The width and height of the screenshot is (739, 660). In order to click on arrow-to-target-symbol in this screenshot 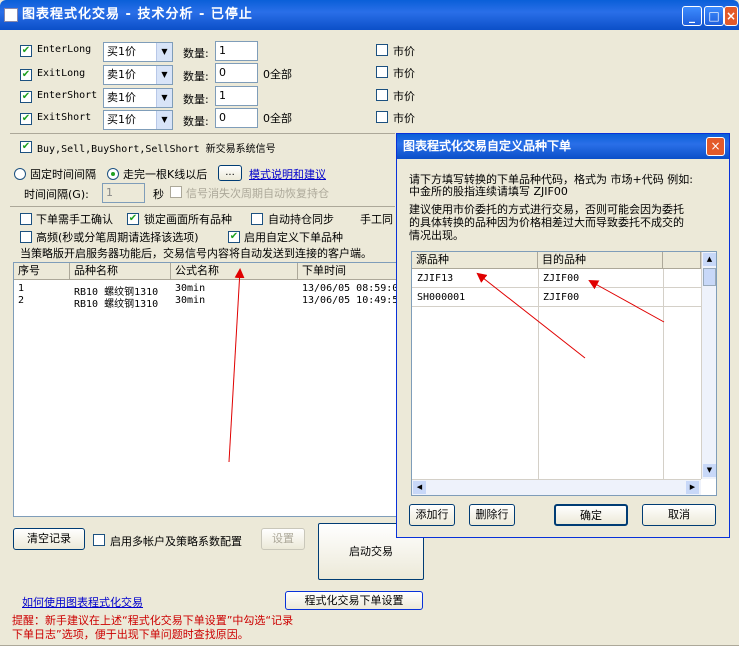, I will do `click(626, 301)`.